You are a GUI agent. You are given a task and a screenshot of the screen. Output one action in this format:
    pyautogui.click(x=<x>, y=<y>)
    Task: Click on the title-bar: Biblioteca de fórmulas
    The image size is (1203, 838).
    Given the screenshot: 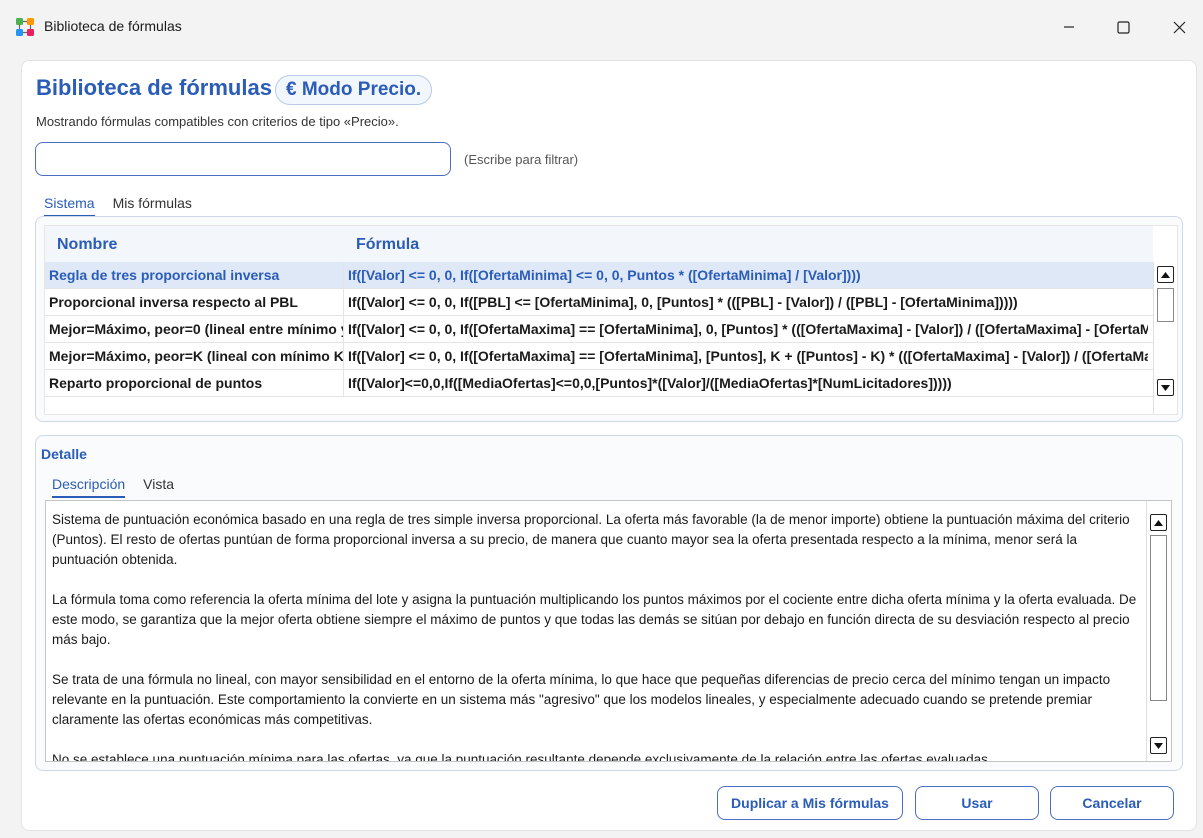 What is the action you would take?
    pyautogui.click(x=601, y=26)
    